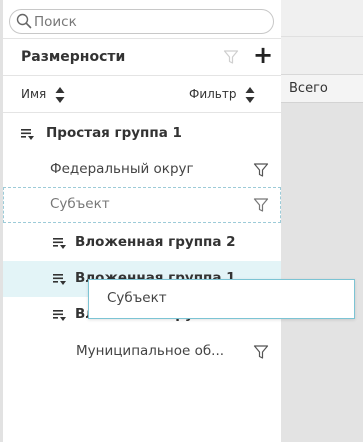 The height and width of the screenshot is (442, 363). I want to click on search-box, so click(141, 21).